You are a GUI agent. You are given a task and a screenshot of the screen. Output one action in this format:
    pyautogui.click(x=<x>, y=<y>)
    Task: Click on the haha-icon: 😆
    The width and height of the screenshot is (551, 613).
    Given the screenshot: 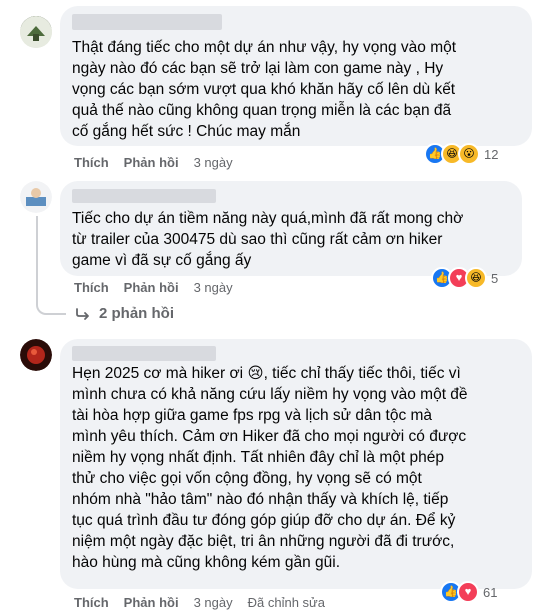 What is the action you would take?
    pyautogui.click(x=476, y=278)
    